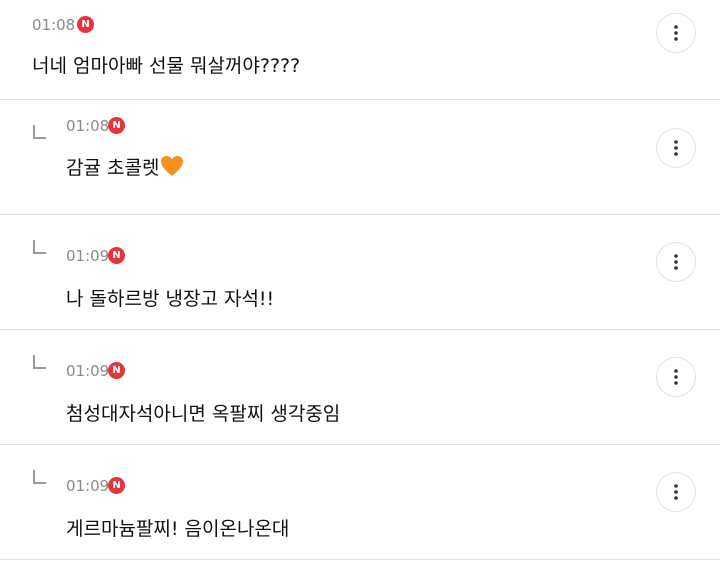 This screenshot has height=581, width=720. I want to click on comment-text: 첨성대자석아니면 옥팔찌 생각중임, so click(203, 414).